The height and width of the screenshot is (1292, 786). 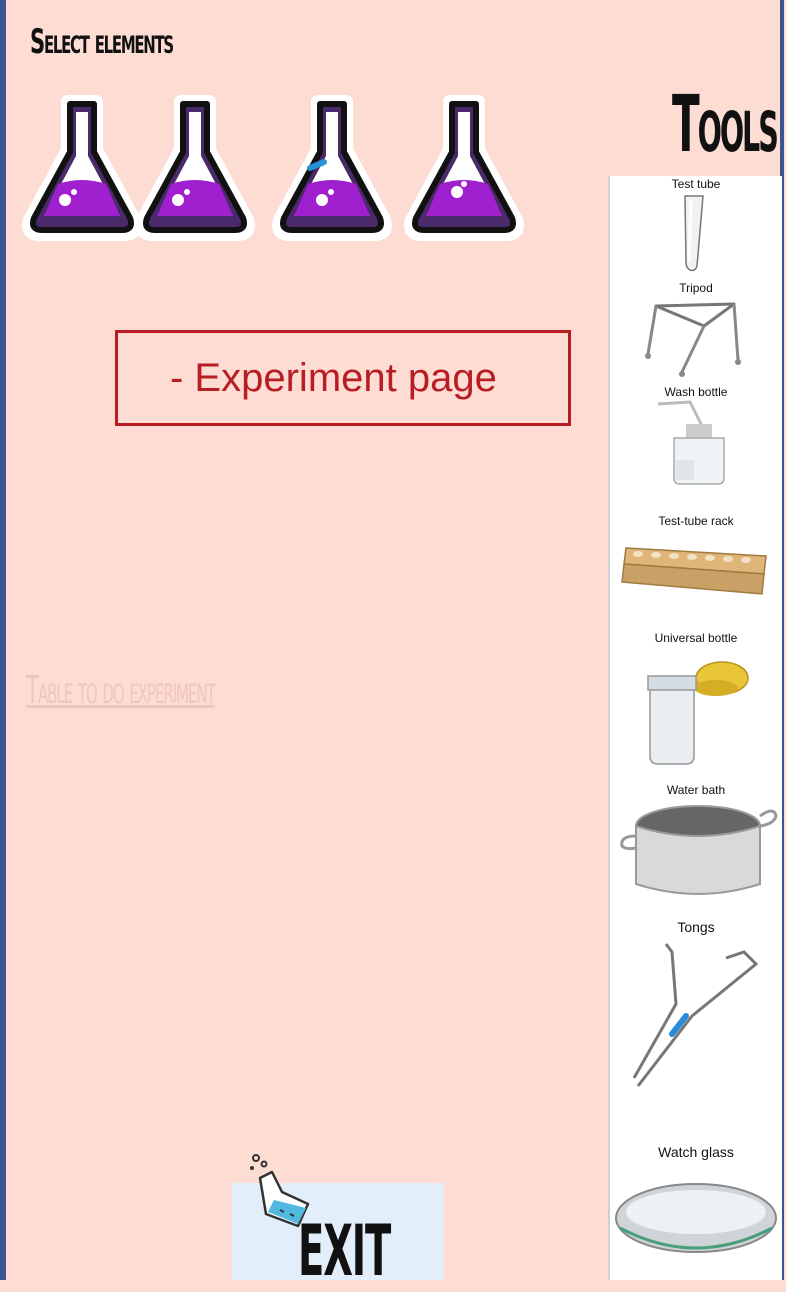 I want to click on test-tube-icon, so click(x=694, y=233).